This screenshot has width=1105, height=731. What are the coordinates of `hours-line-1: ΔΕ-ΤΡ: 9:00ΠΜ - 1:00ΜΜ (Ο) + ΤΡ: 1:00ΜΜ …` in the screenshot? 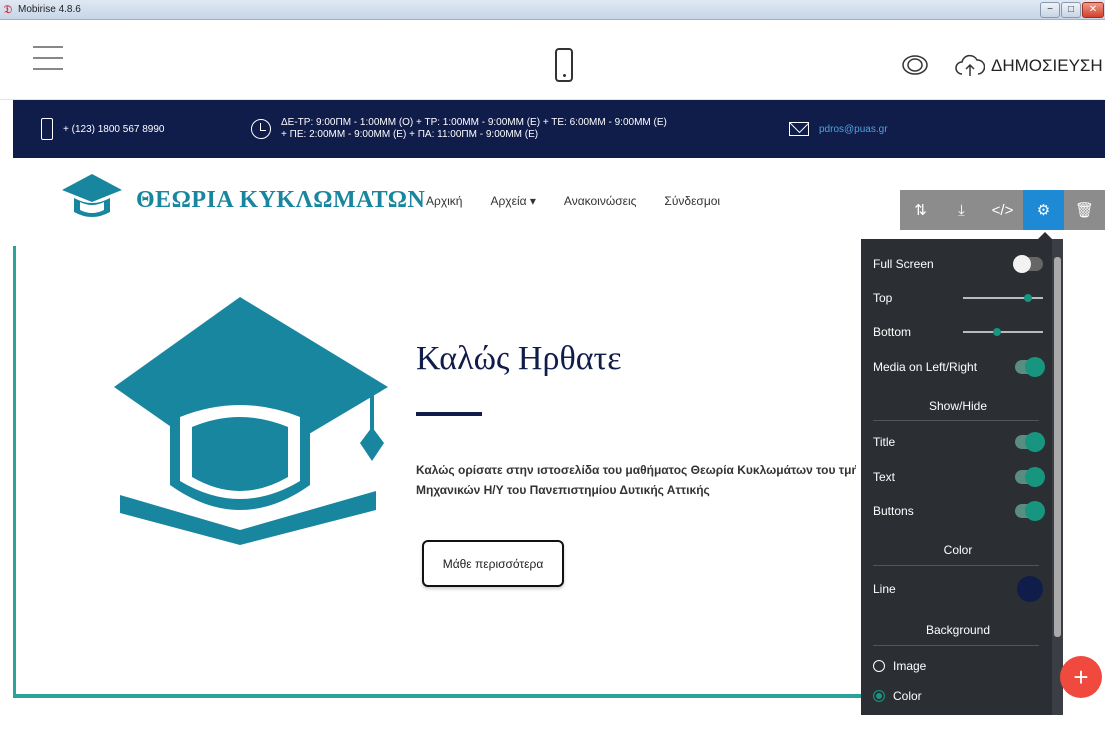 It's located at (474, 122).